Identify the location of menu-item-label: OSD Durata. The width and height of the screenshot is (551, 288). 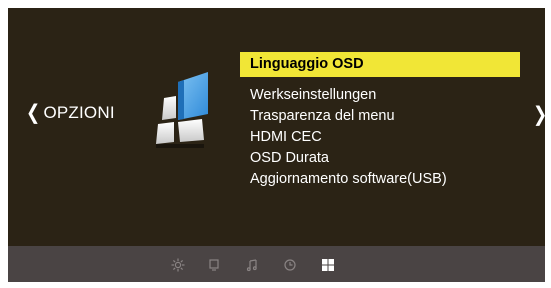
(289, 158).